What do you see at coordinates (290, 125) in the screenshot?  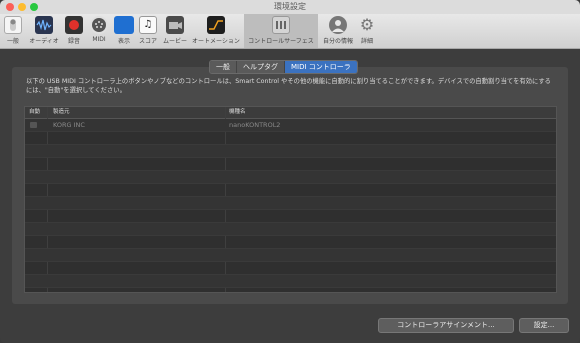 I see `table-row: KORG INC nanoKONTROL2` at bounding box center [290, 125].